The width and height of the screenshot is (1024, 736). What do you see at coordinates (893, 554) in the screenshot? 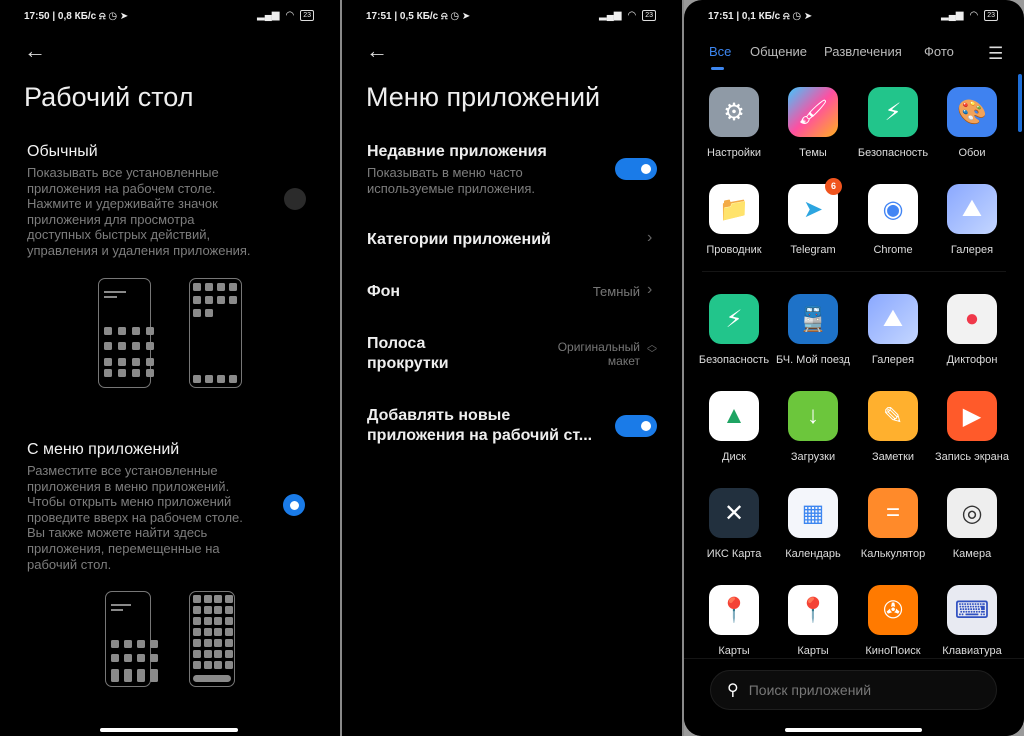
I see `app-label: Калькулятор` at bounding box center [893, 554].